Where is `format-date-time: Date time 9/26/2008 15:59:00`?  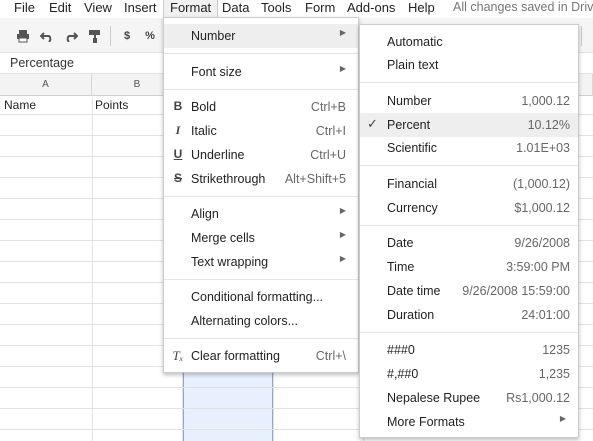 format-date-time: Date time 9/26/2008 15:59:00 is located at coordinates (469, 291).